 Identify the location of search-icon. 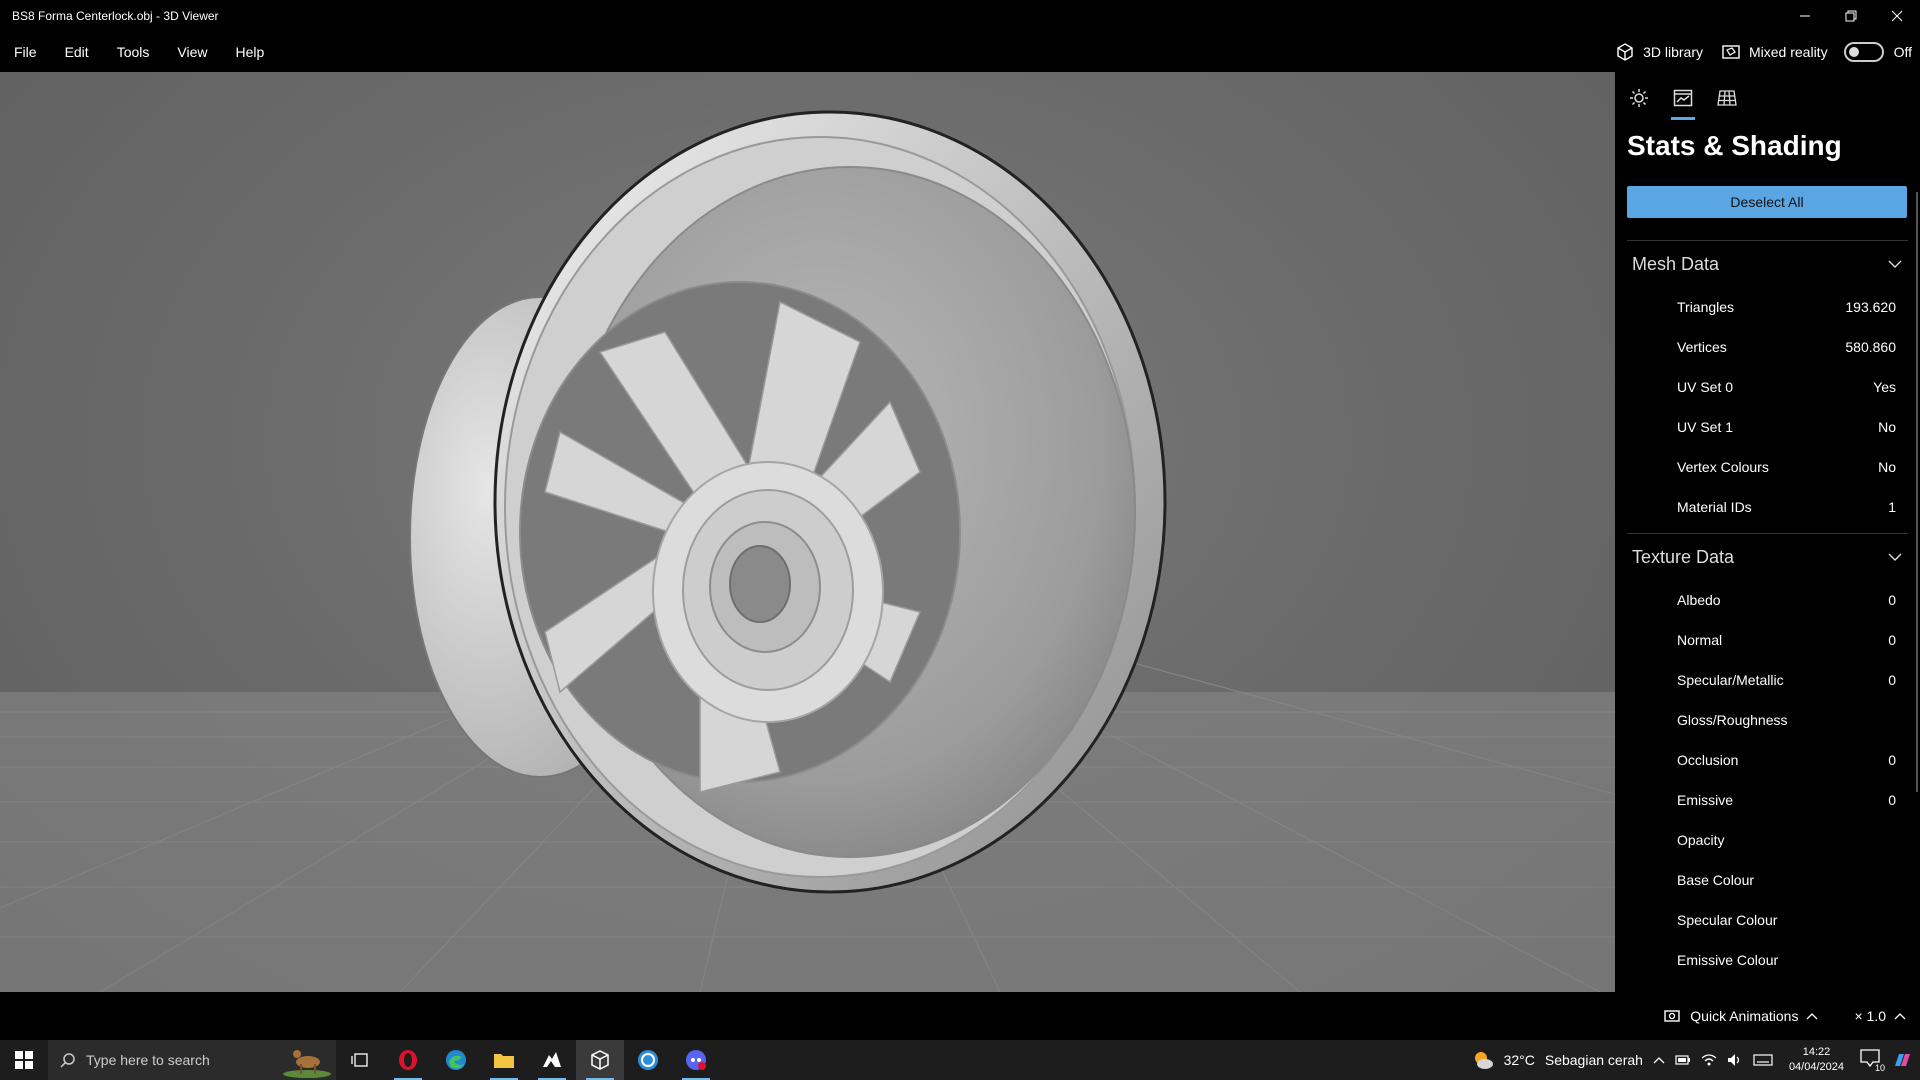
(67, 1060).